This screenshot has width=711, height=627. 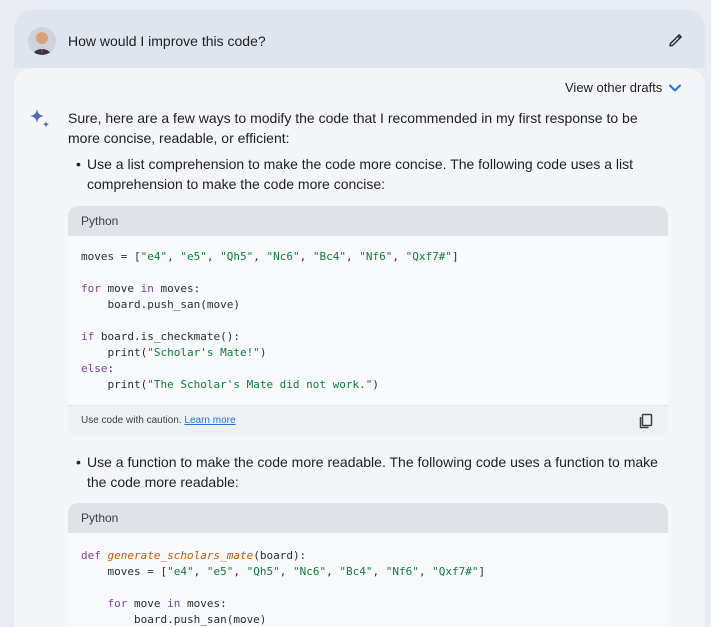 I want to click on sparkle-icon, so click(x=40, y=118).